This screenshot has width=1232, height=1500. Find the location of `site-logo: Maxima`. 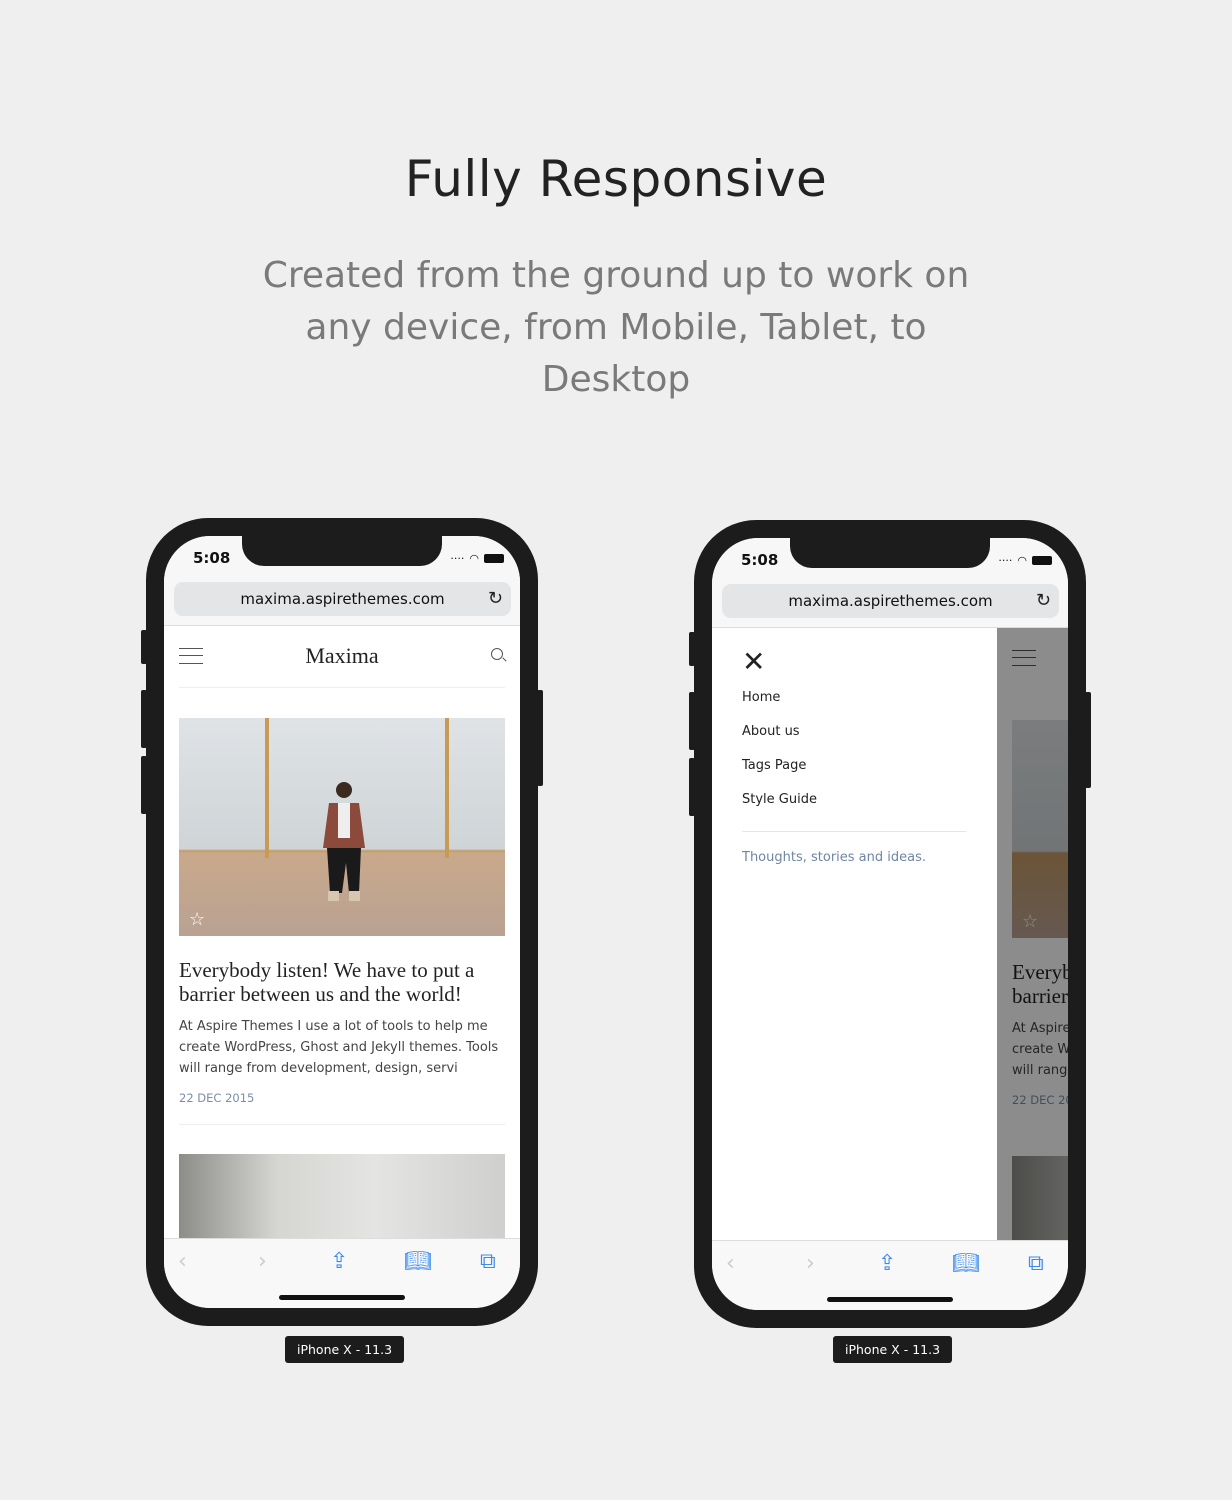

site-logo: Maxima is located at coordinates (342, 656).